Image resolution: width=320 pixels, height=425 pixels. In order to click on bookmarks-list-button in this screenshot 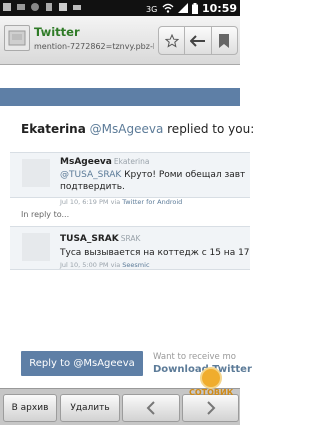, I will do `click(224, 40)`.